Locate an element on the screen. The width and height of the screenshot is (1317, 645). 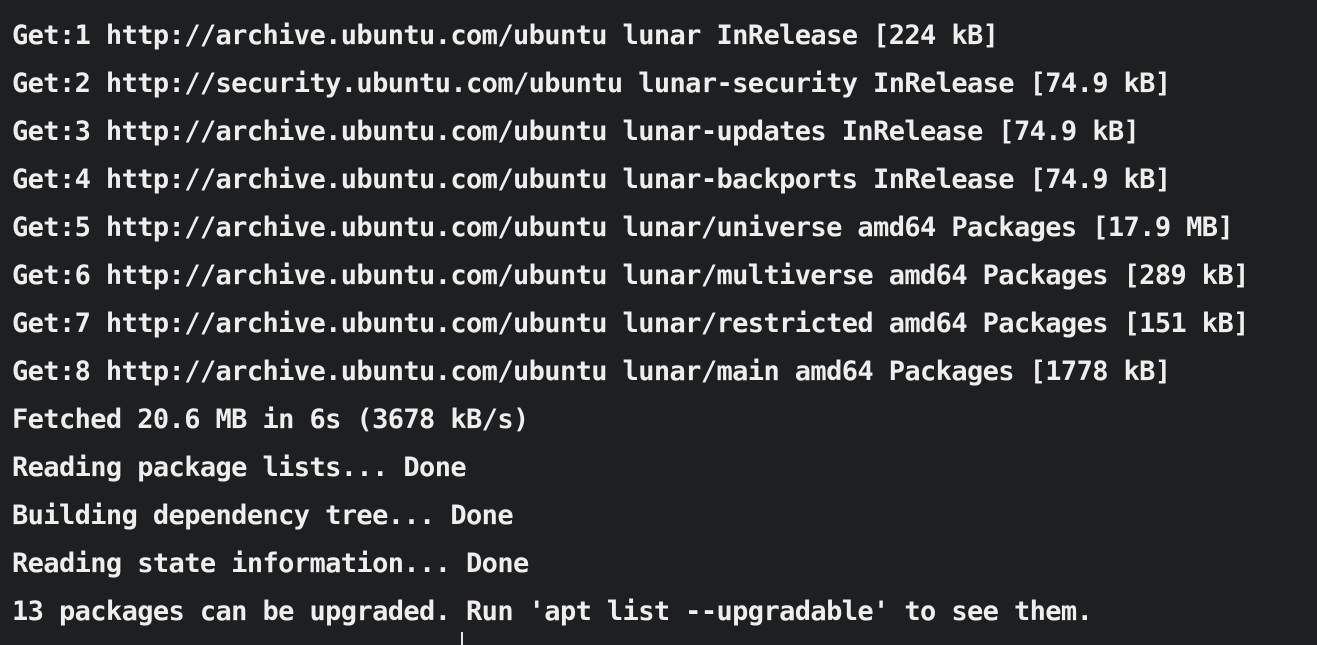
terminal-line-12: Reading state information... Done is located at coordinates (270, 563).